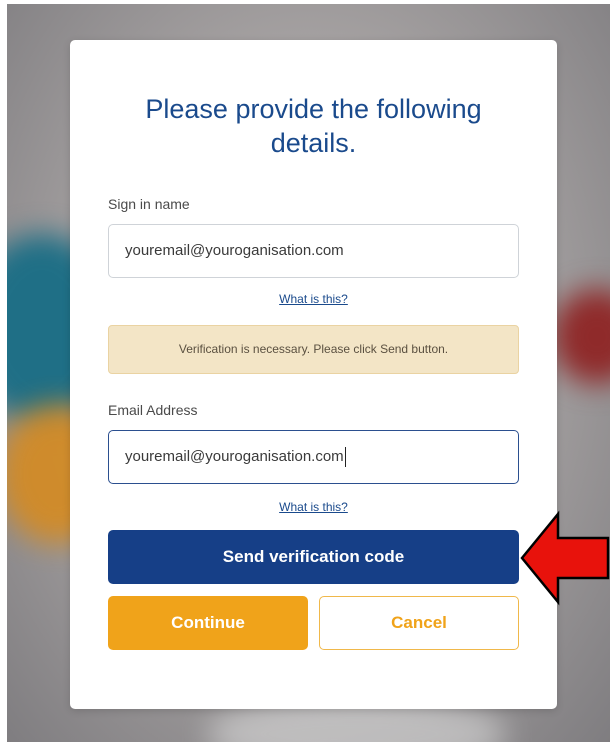  Describe the element at coordinates (313, 557) in the screenshot. I see `send-verification-code-button: Send verification code` at that location.